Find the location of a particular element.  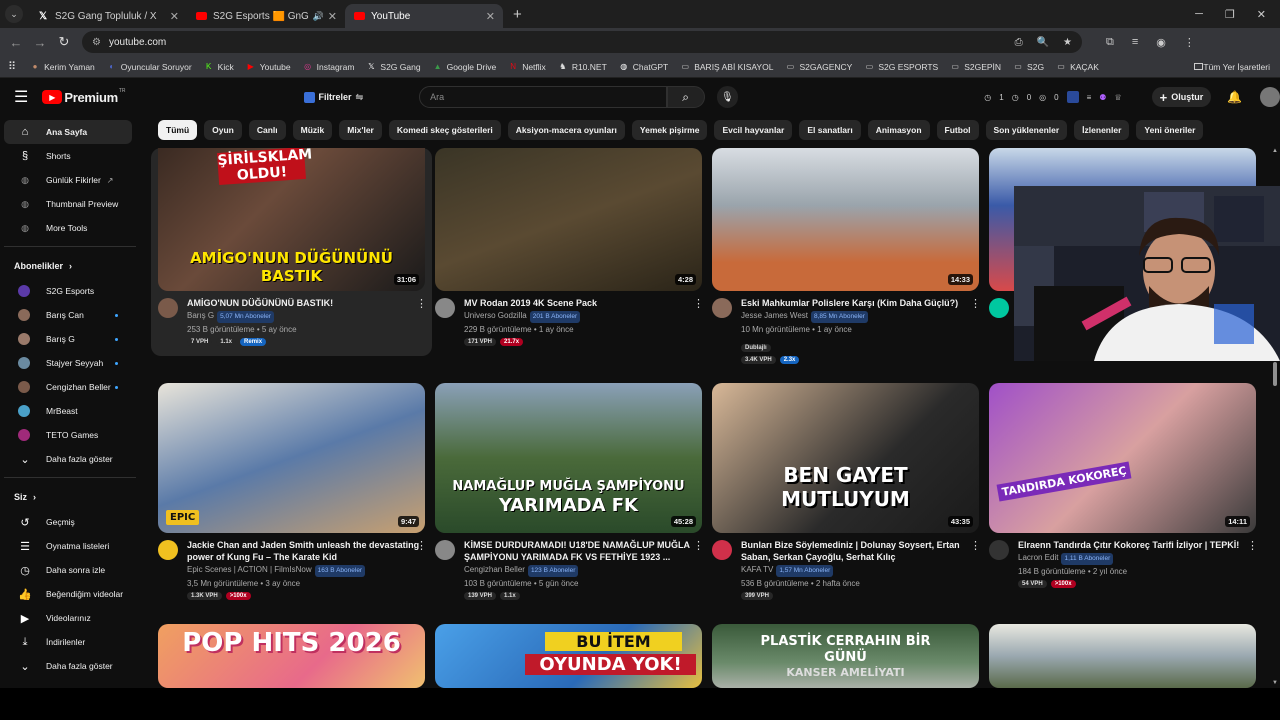

chip: Aksiyon-macera oyunları is located at coordinates (566, 130).